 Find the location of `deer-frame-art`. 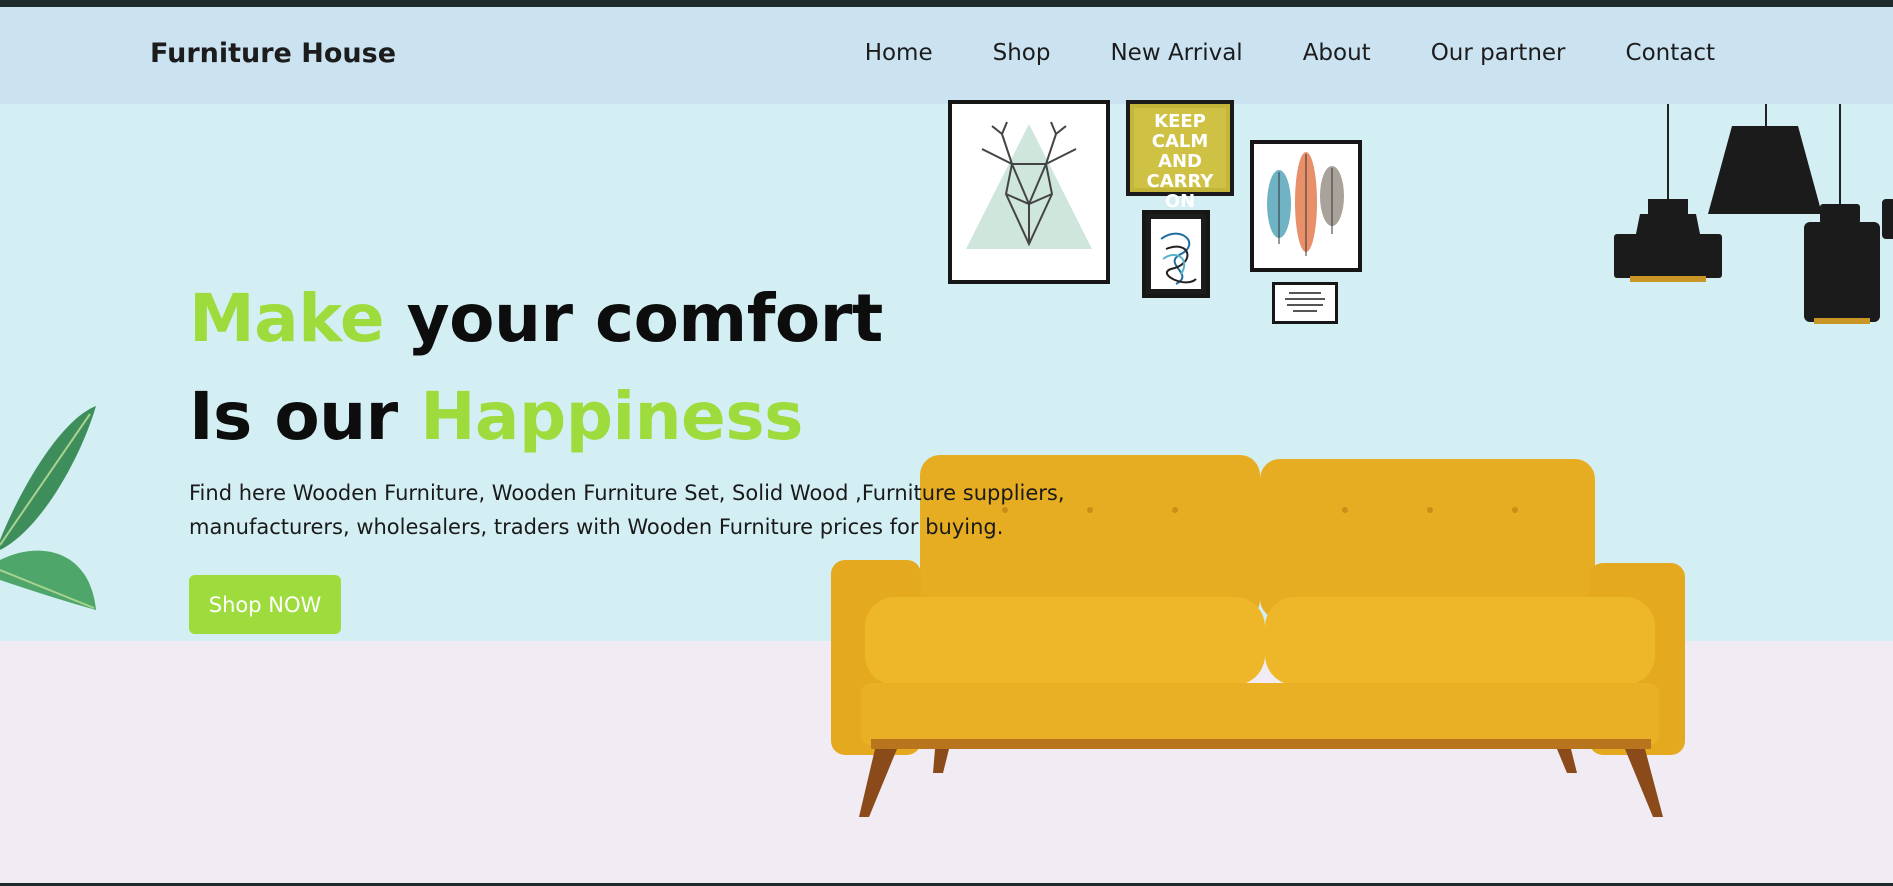

deer-frame-art is located at coordinates (1029, 192).